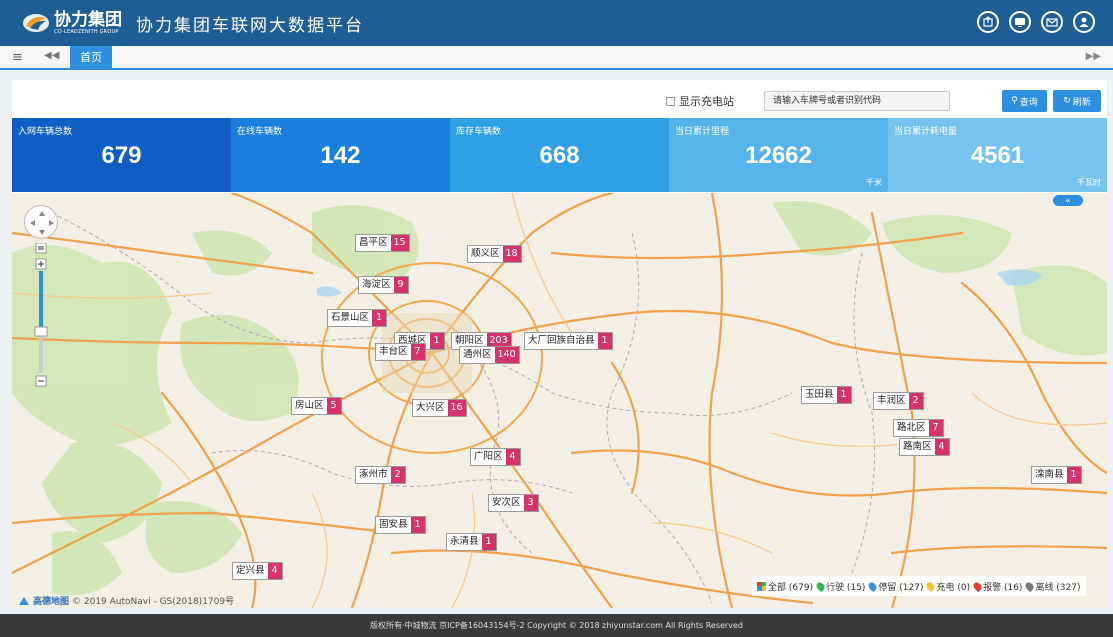 Image resolution: width=1113 pixels, height=637 pixels. Describe the element at coordinates (511, 254) in the screenshot. I see `marker-count: 18` at that location.